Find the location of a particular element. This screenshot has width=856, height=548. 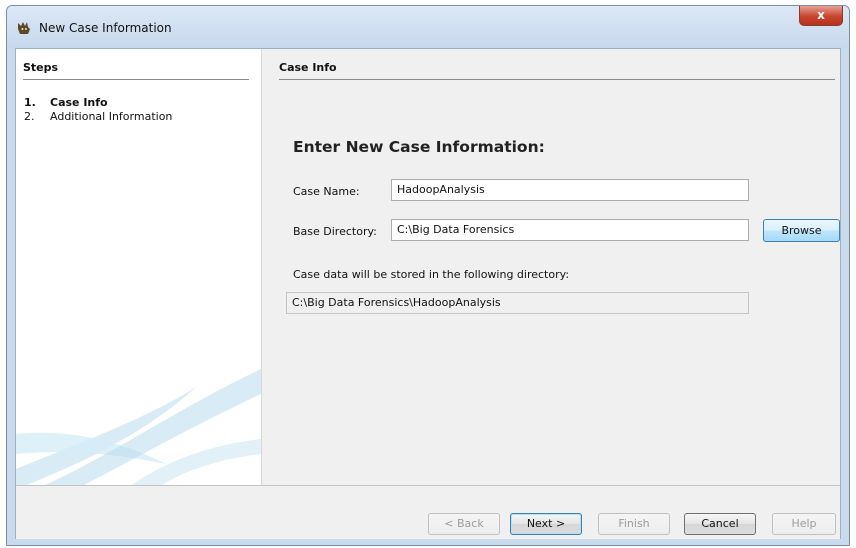

case-name-input: HadoopAnalysis is located at coordinates (570, 190).